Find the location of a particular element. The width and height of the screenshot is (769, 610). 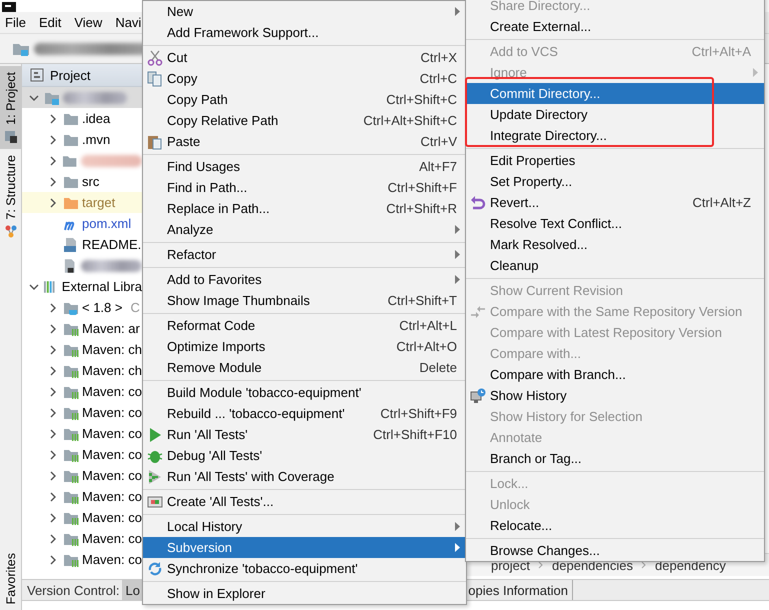

menu-item: Revert... Ctrl+Alt+Z is located at coordinates (615, 202).